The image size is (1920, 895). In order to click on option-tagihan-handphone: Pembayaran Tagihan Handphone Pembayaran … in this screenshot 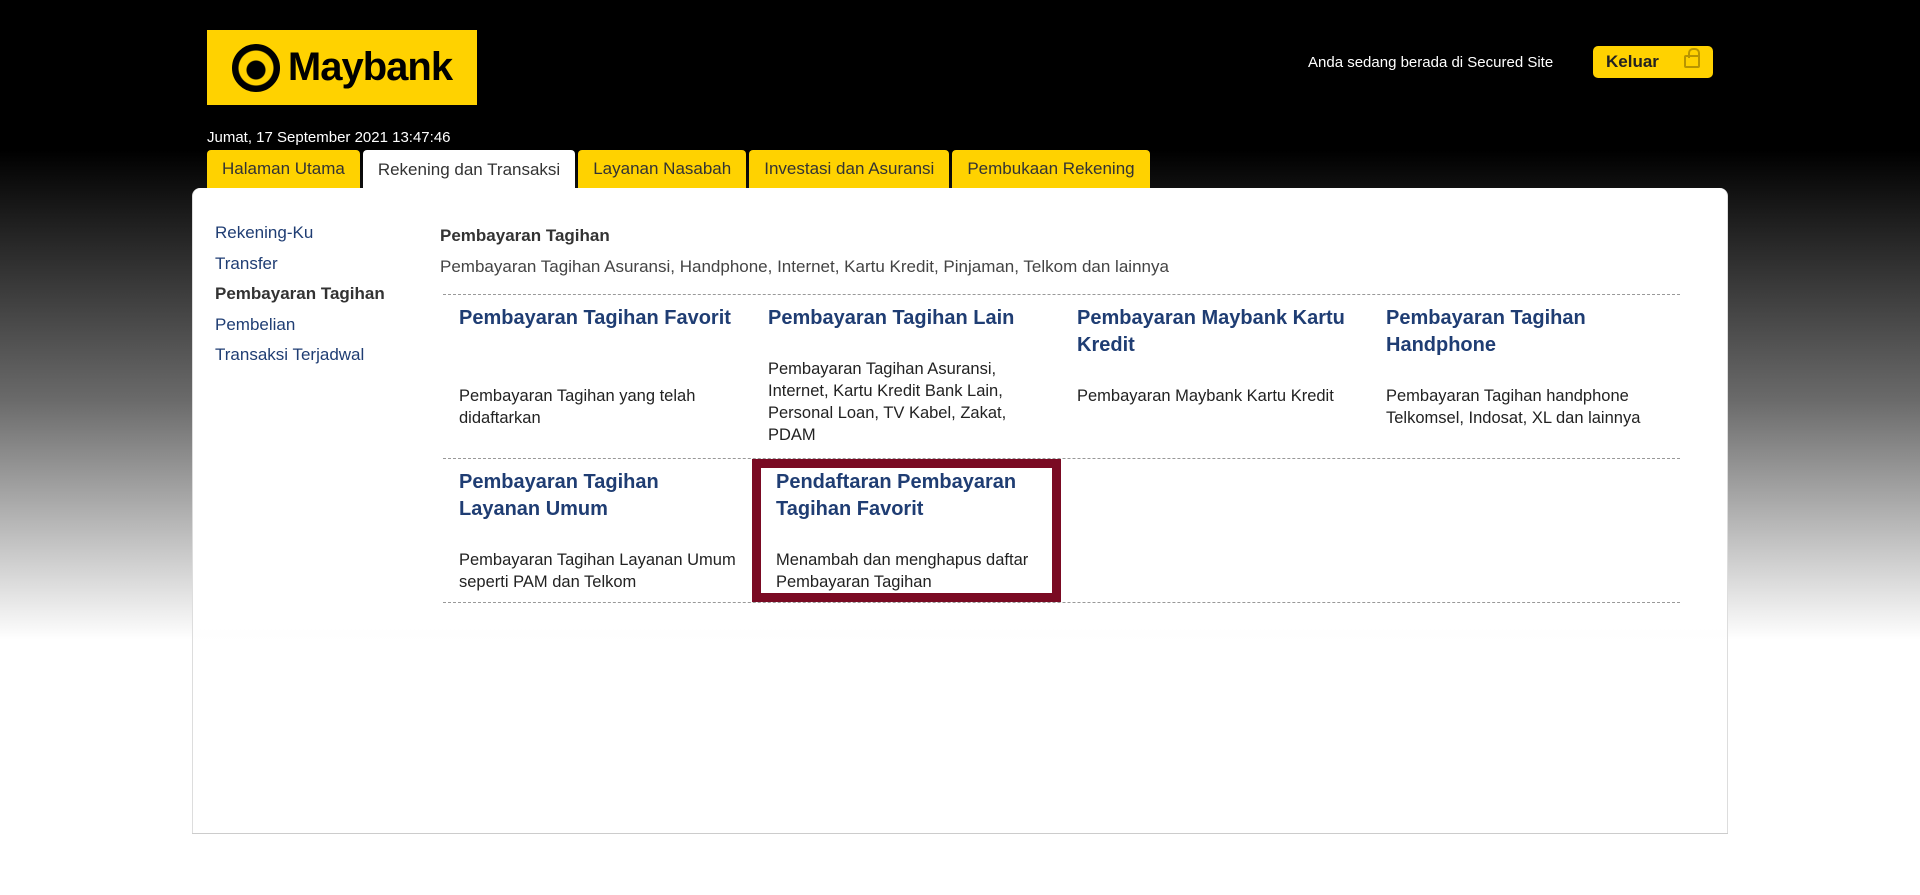, I will do `click(1524, 376)`.